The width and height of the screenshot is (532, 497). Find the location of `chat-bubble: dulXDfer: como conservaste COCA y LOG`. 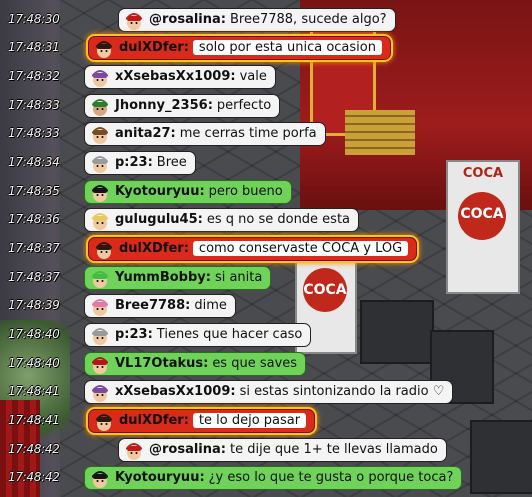

chat-bubble: dulXDfer: como conservaste COCA y LOG is located at coordinates (253, 249).